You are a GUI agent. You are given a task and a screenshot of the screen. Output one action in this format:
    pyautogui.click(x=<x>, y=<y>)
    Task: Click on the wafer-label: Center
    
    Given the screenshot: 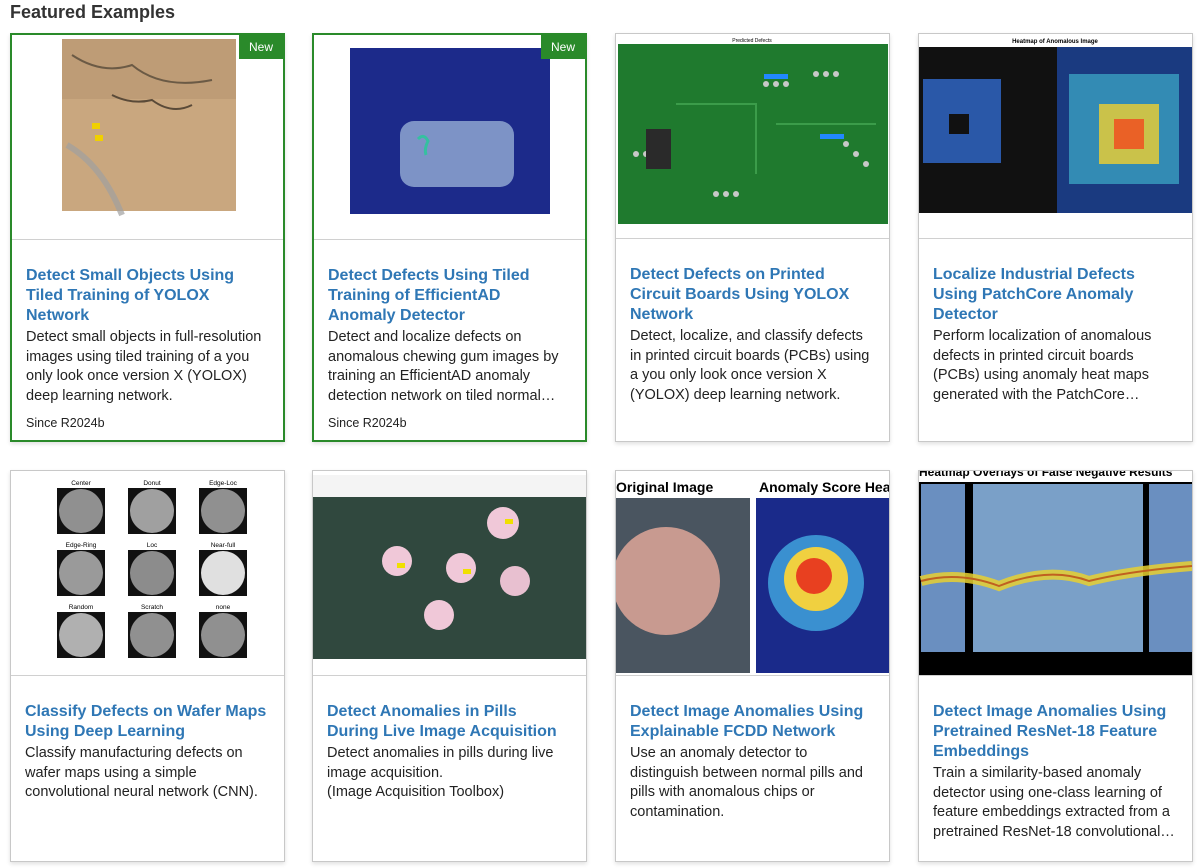 What is the action you would take?
    pyautogui.click(x=81, y=483)
    